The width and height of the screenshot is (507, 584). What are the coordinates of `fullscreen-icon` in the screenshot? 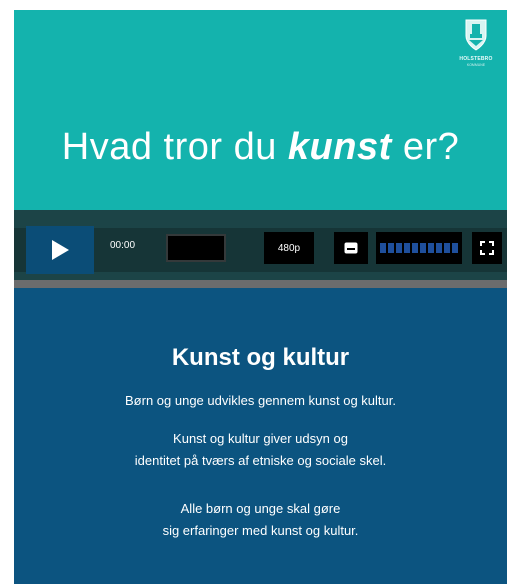 It's located at (487, 248).